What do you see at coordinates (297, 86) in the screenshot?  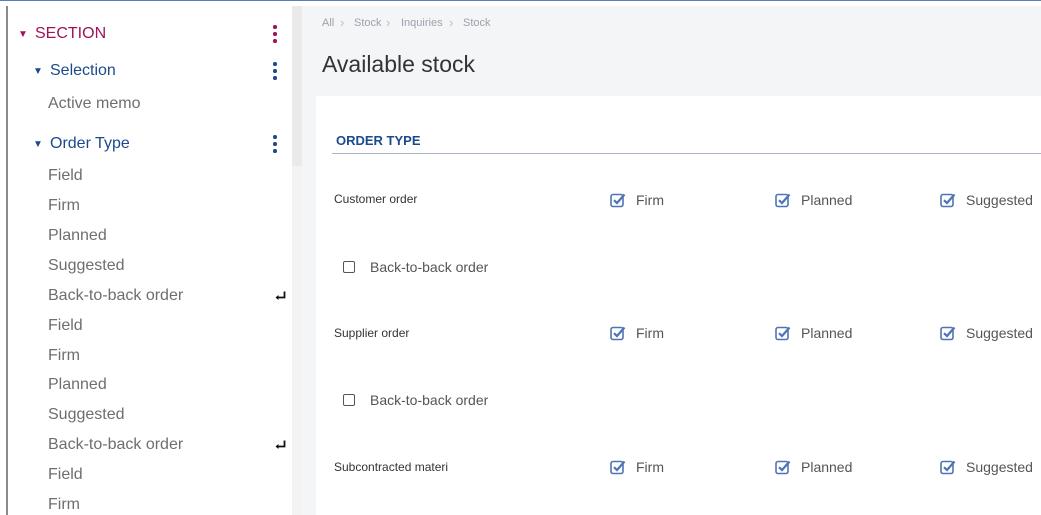 I see `sidebar-scrollbar-thumb` at bounding box center [297, 86].